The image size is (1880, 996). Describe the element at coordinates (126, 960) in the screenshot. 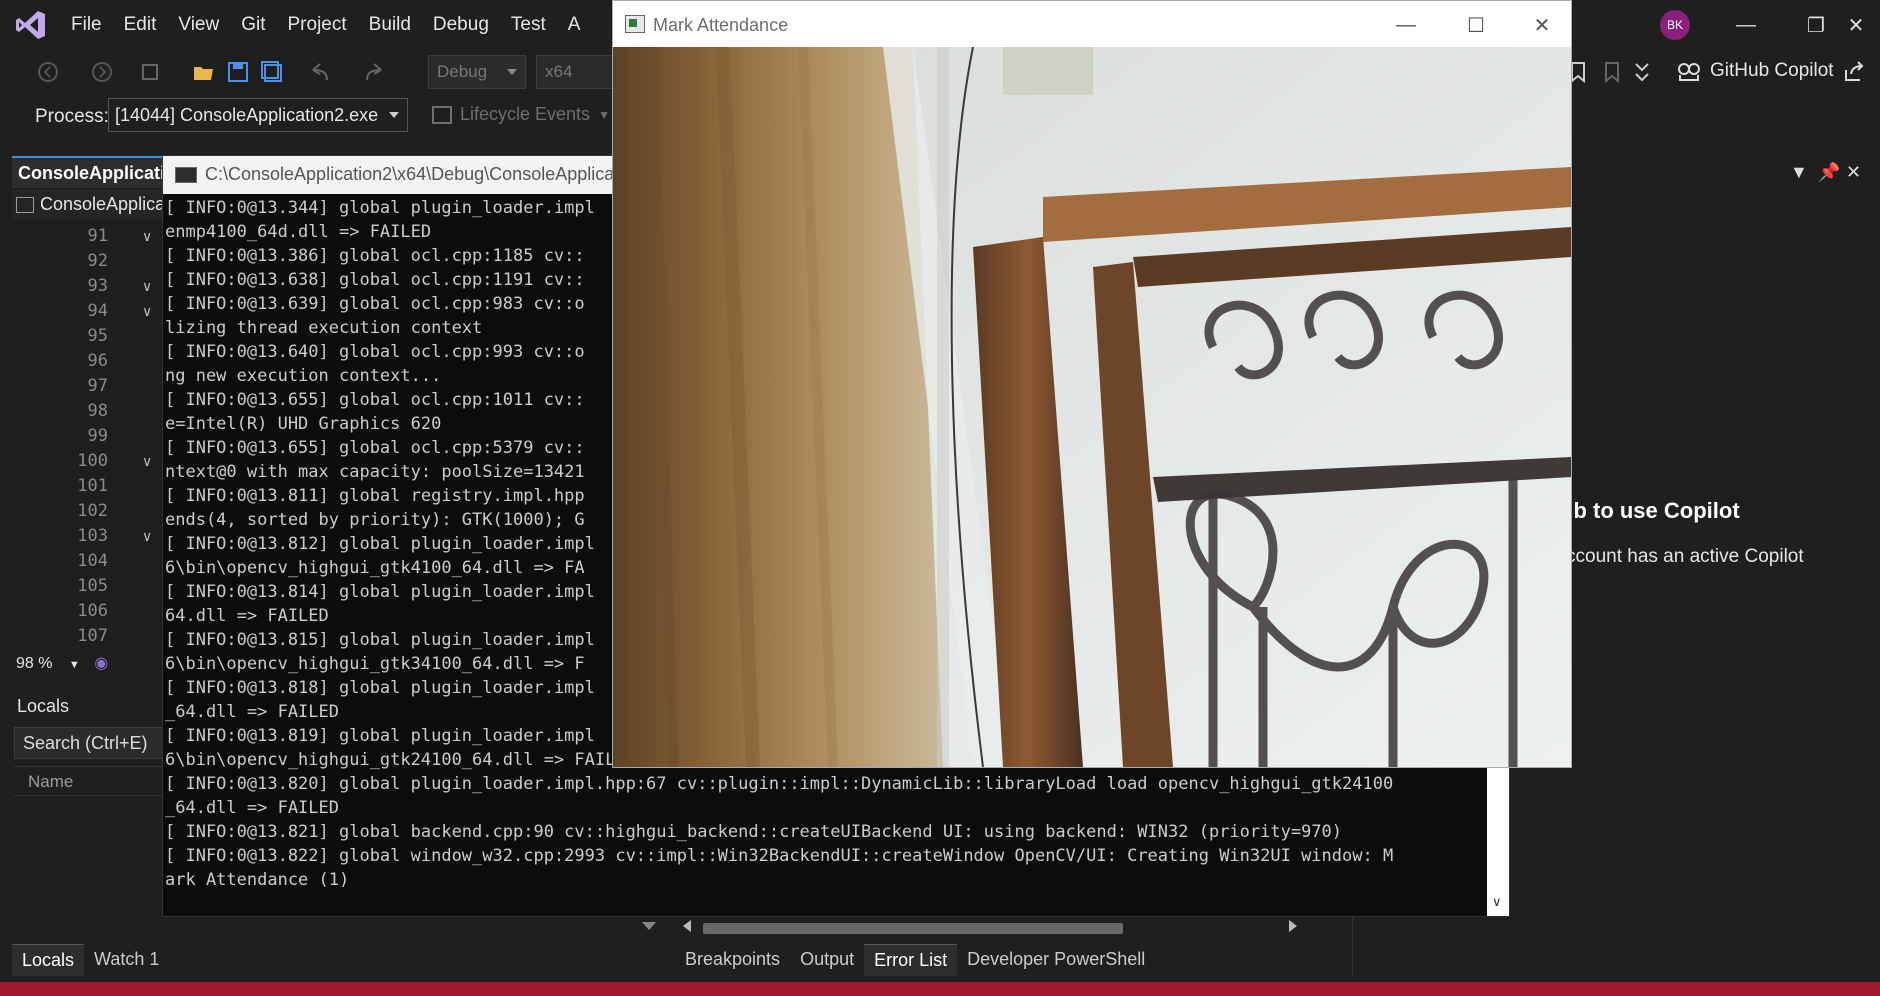

I see `tab-watch-1: Watch 1` at that location.